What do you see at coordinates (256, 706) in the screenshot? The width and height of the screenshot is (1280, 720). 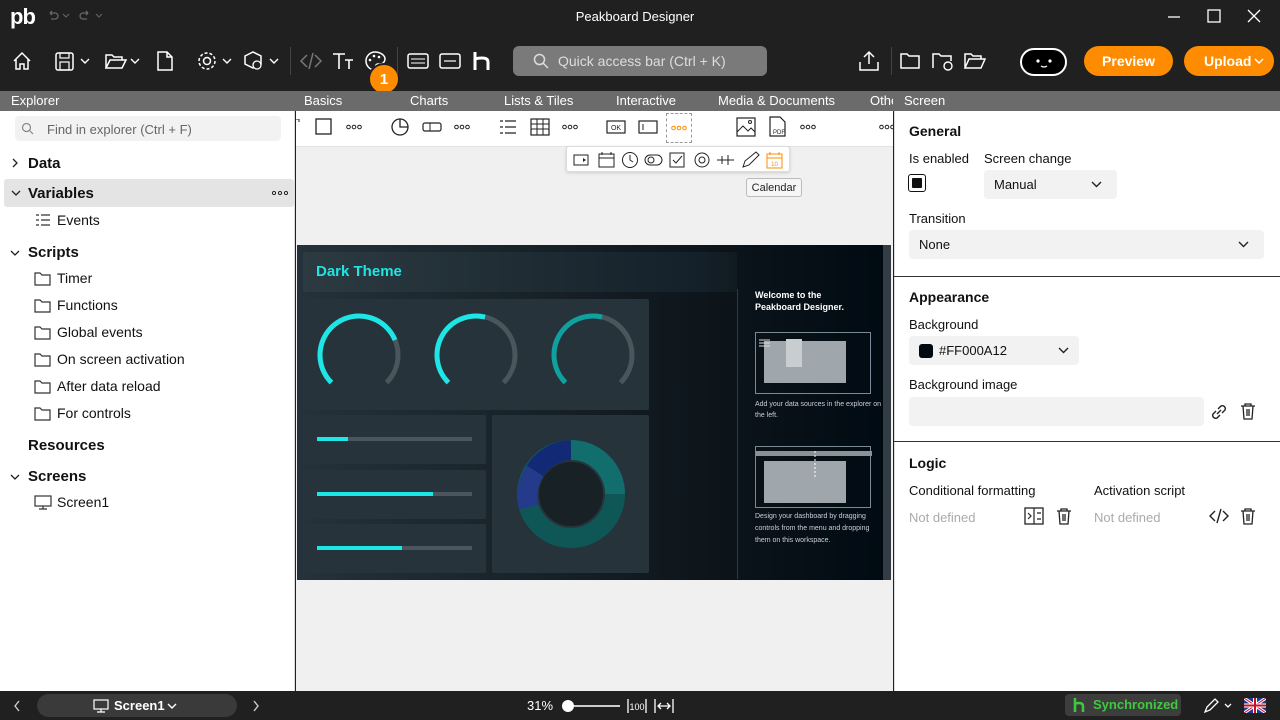 I see `chevron-right-icon` at bounding box center [256, 706].